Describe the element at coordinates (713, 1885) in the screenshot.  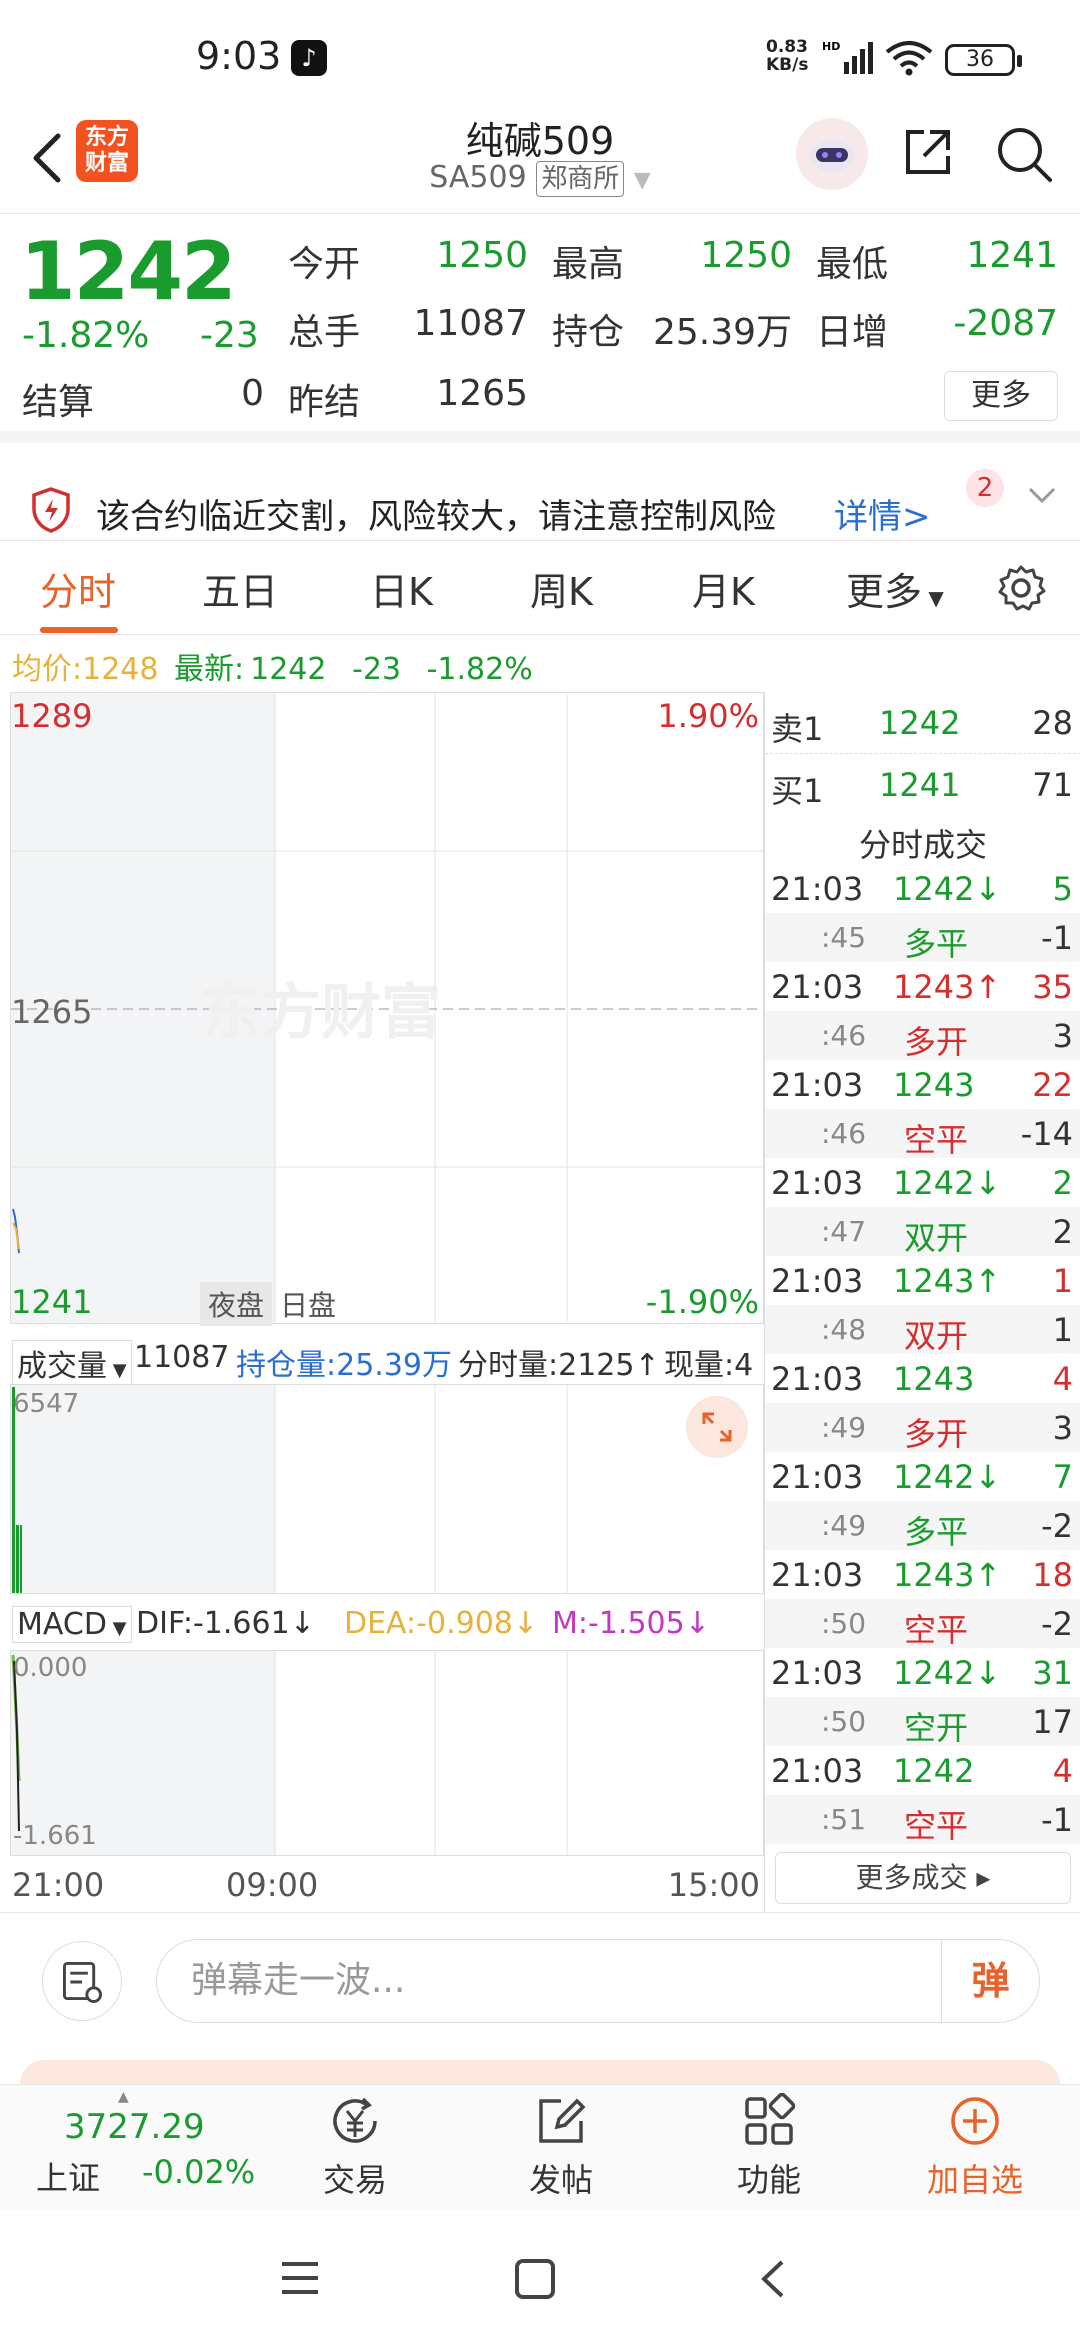
I see `time-axis-end: 15:00` at that location.